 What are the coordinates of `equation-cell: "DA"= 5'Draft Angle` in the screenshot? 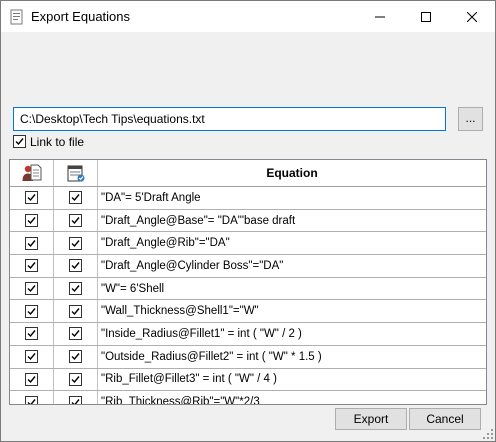 It's located at (292, 198).